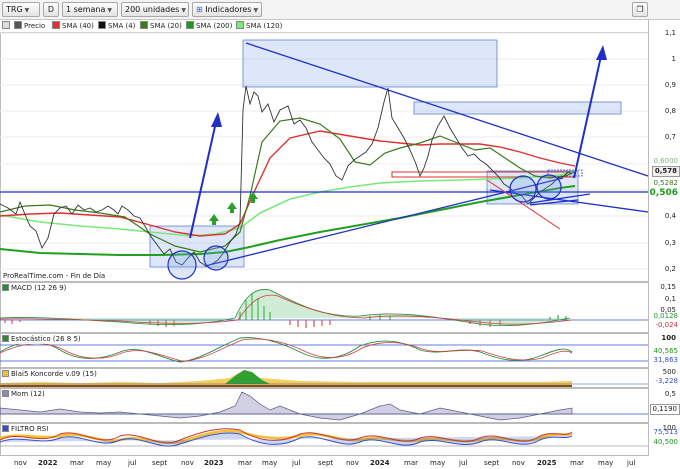  I want to click on price-tag-sma200: 0,506, so click(663, 193).